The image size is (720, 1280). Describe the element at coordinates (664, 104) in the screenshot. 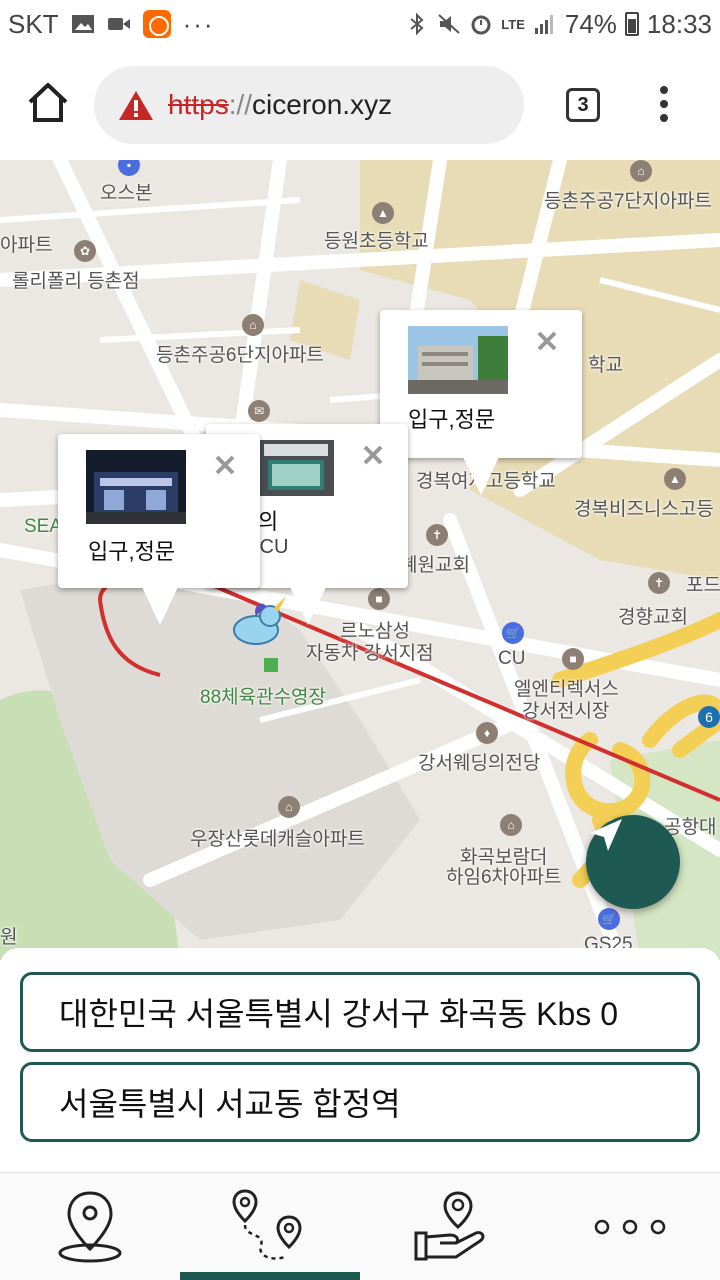

I see `overflow-menu-icon` at that location.